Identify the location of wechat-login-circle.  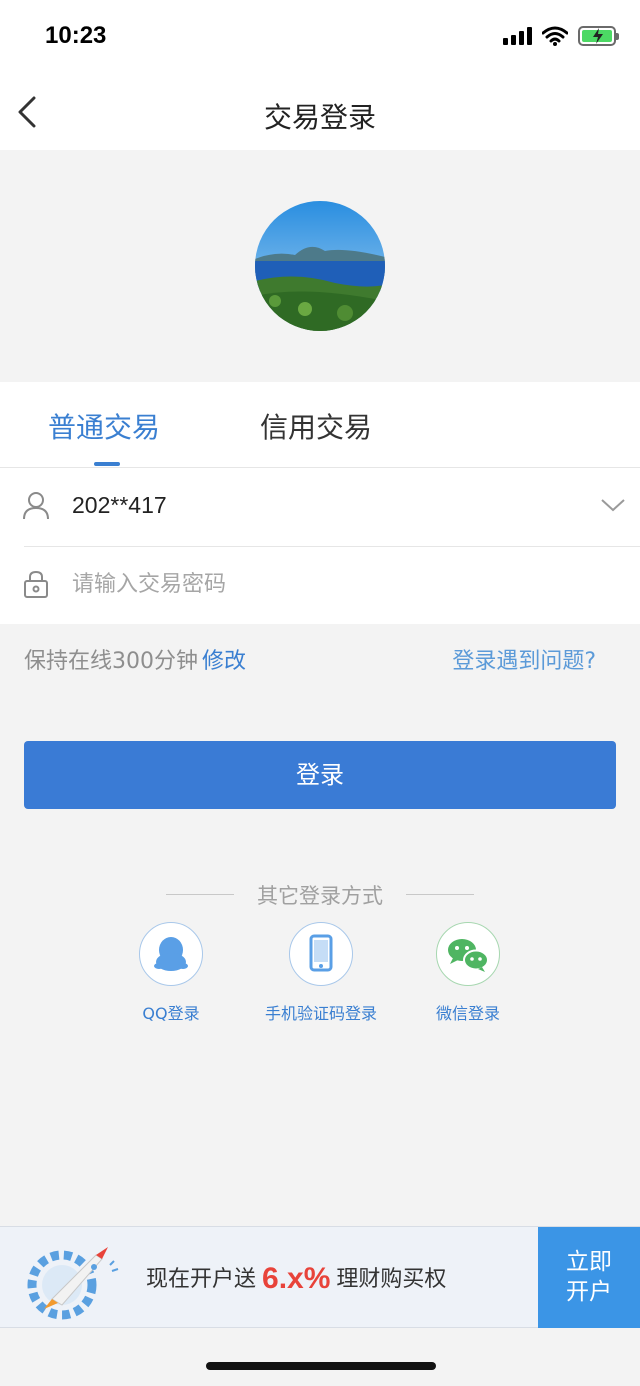
(468, 954).